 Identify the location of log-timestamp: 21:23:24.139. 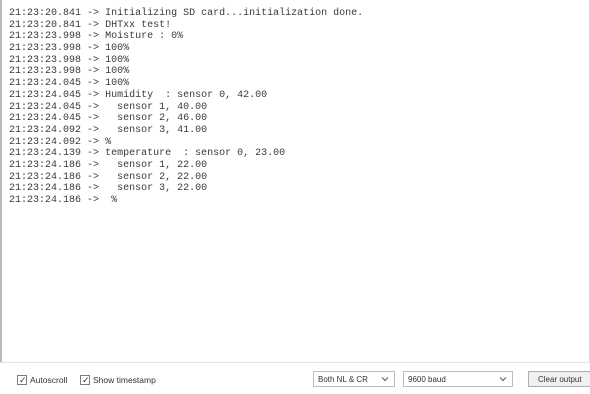
(45, 154).